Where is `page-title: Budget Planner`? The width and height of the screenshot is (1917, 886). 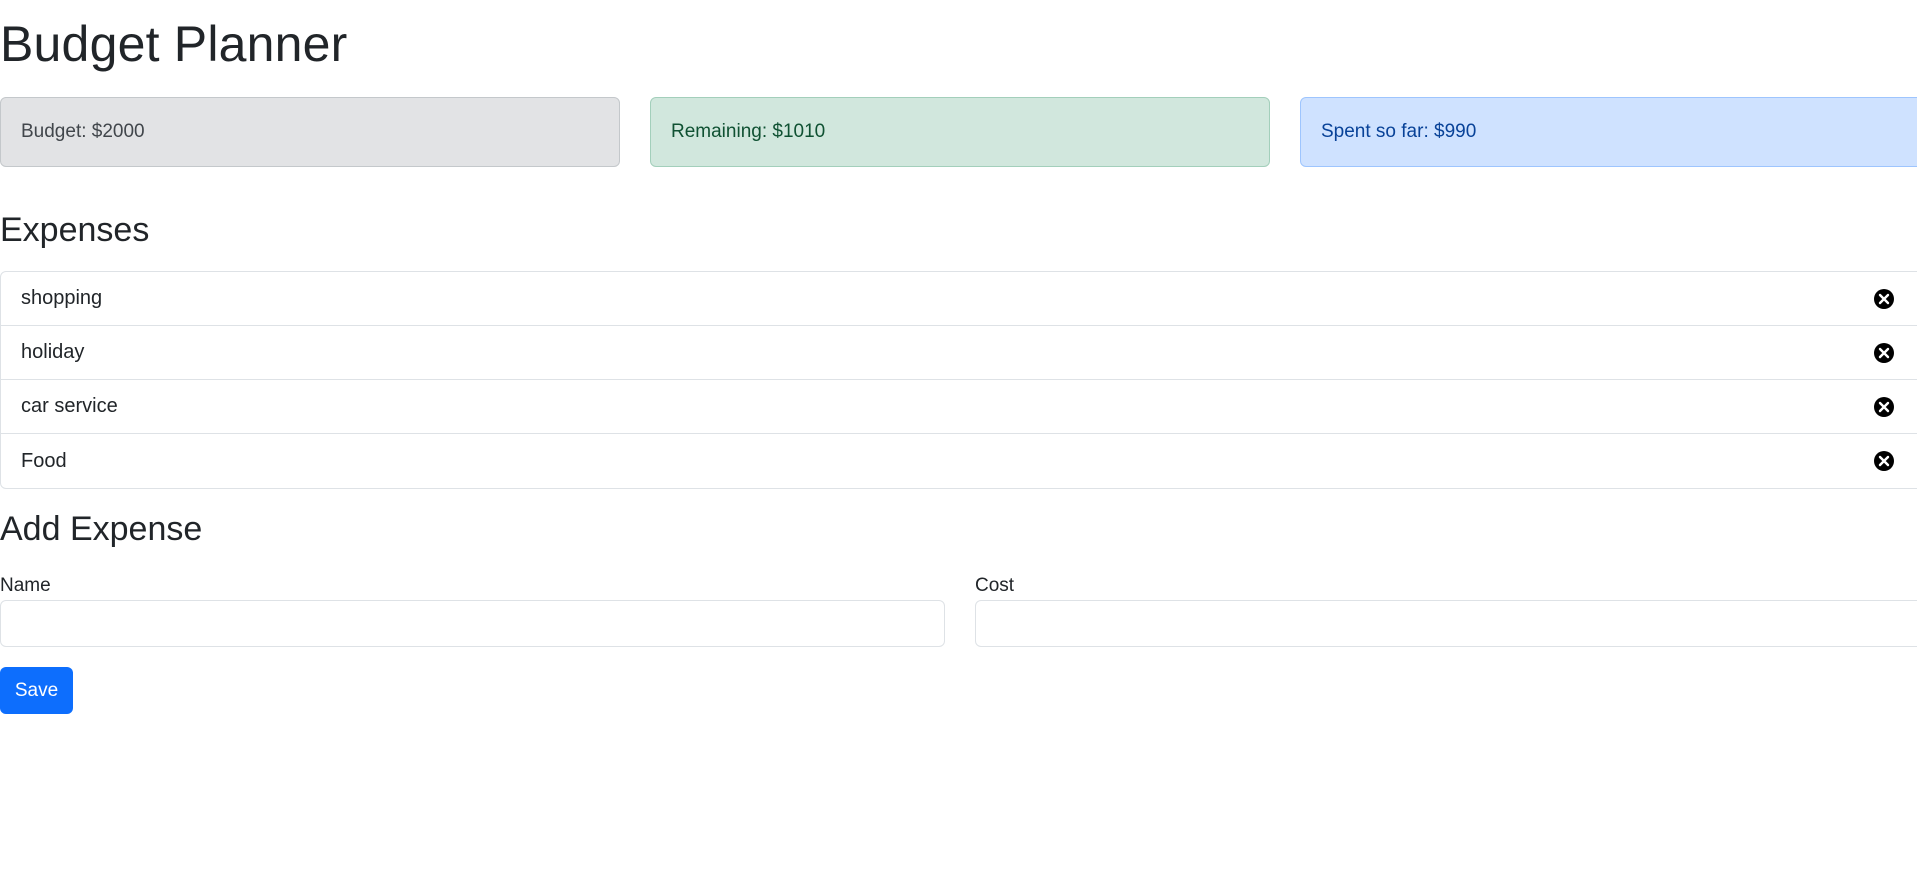
page-title: Budget Planner is located at coordinates (174, 44).